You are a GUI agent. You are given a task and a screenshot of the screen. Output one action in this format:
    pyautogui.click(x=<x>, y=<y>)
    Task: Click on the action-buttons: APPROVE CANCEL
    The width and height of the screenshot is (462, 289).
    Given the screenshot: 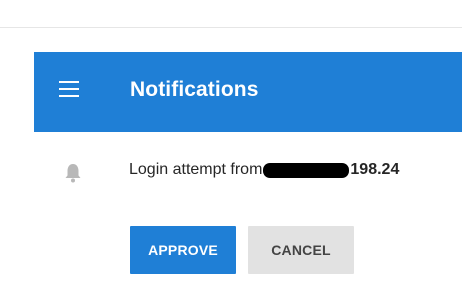 What is the action you would take?
    pyautogui.click(x=242, y=250)
    